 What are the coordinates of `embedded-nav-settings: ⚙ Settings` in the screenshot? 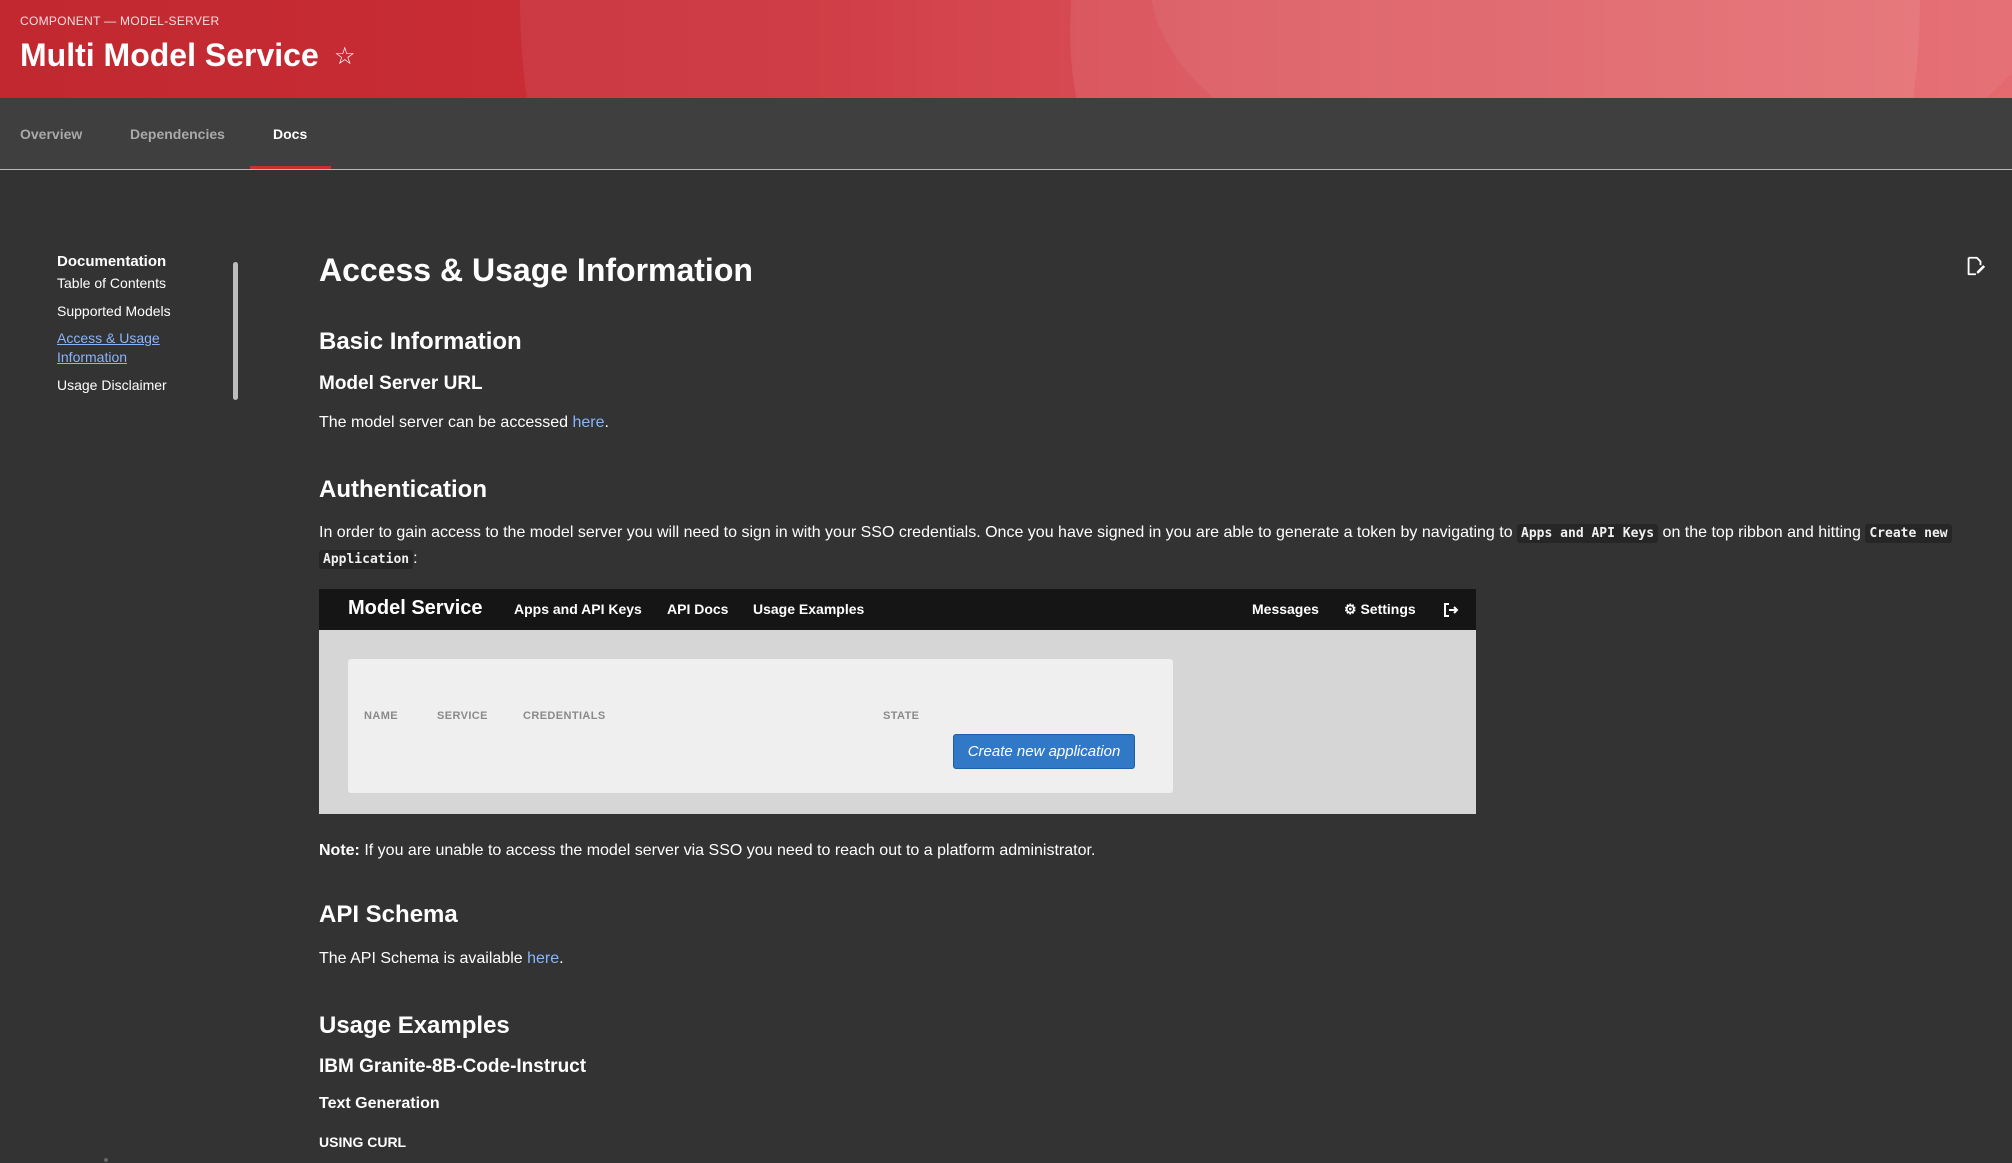 It's located at (1380, 609).